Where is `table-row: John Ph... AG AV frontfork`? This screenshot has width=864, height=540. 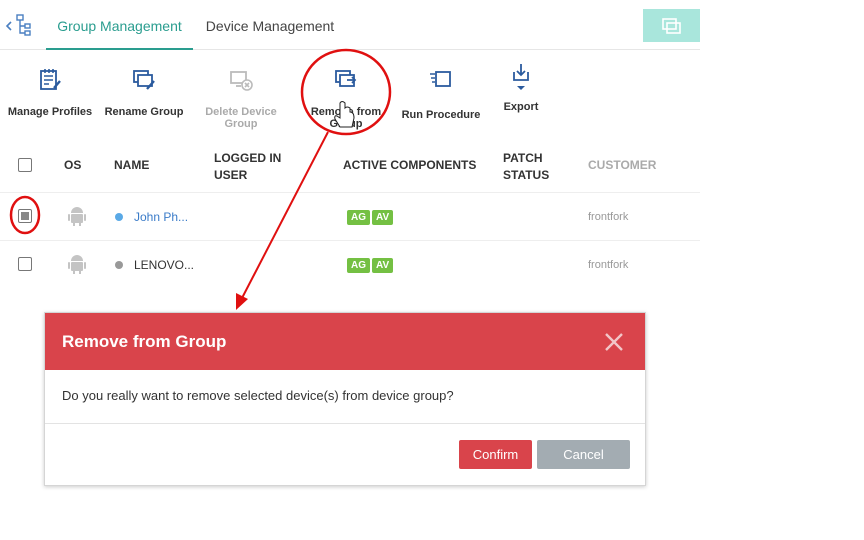
table-row: John Ph... AG AV frontfork is located at coordinates (350, 216).